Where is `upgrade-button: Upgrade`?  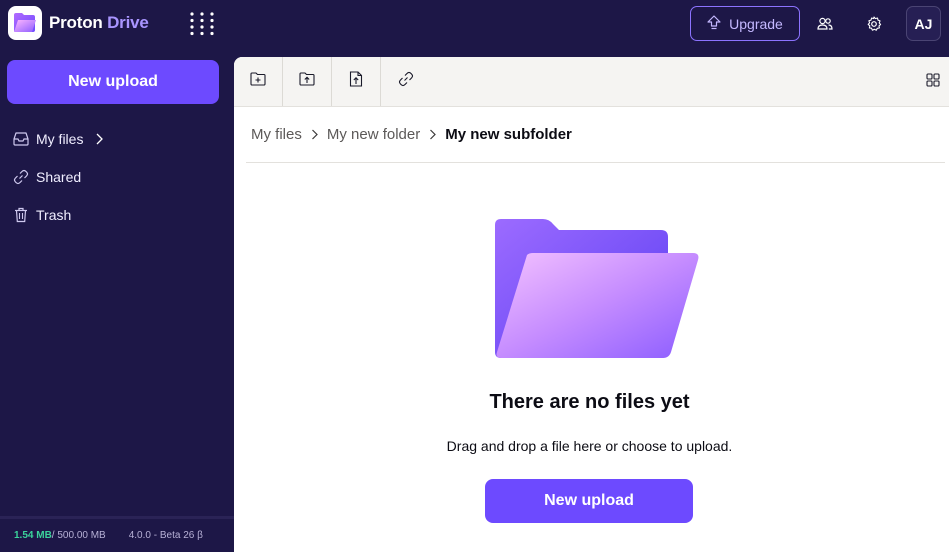
upgrade-button: Upgrade is located at coordinates (745, 23).